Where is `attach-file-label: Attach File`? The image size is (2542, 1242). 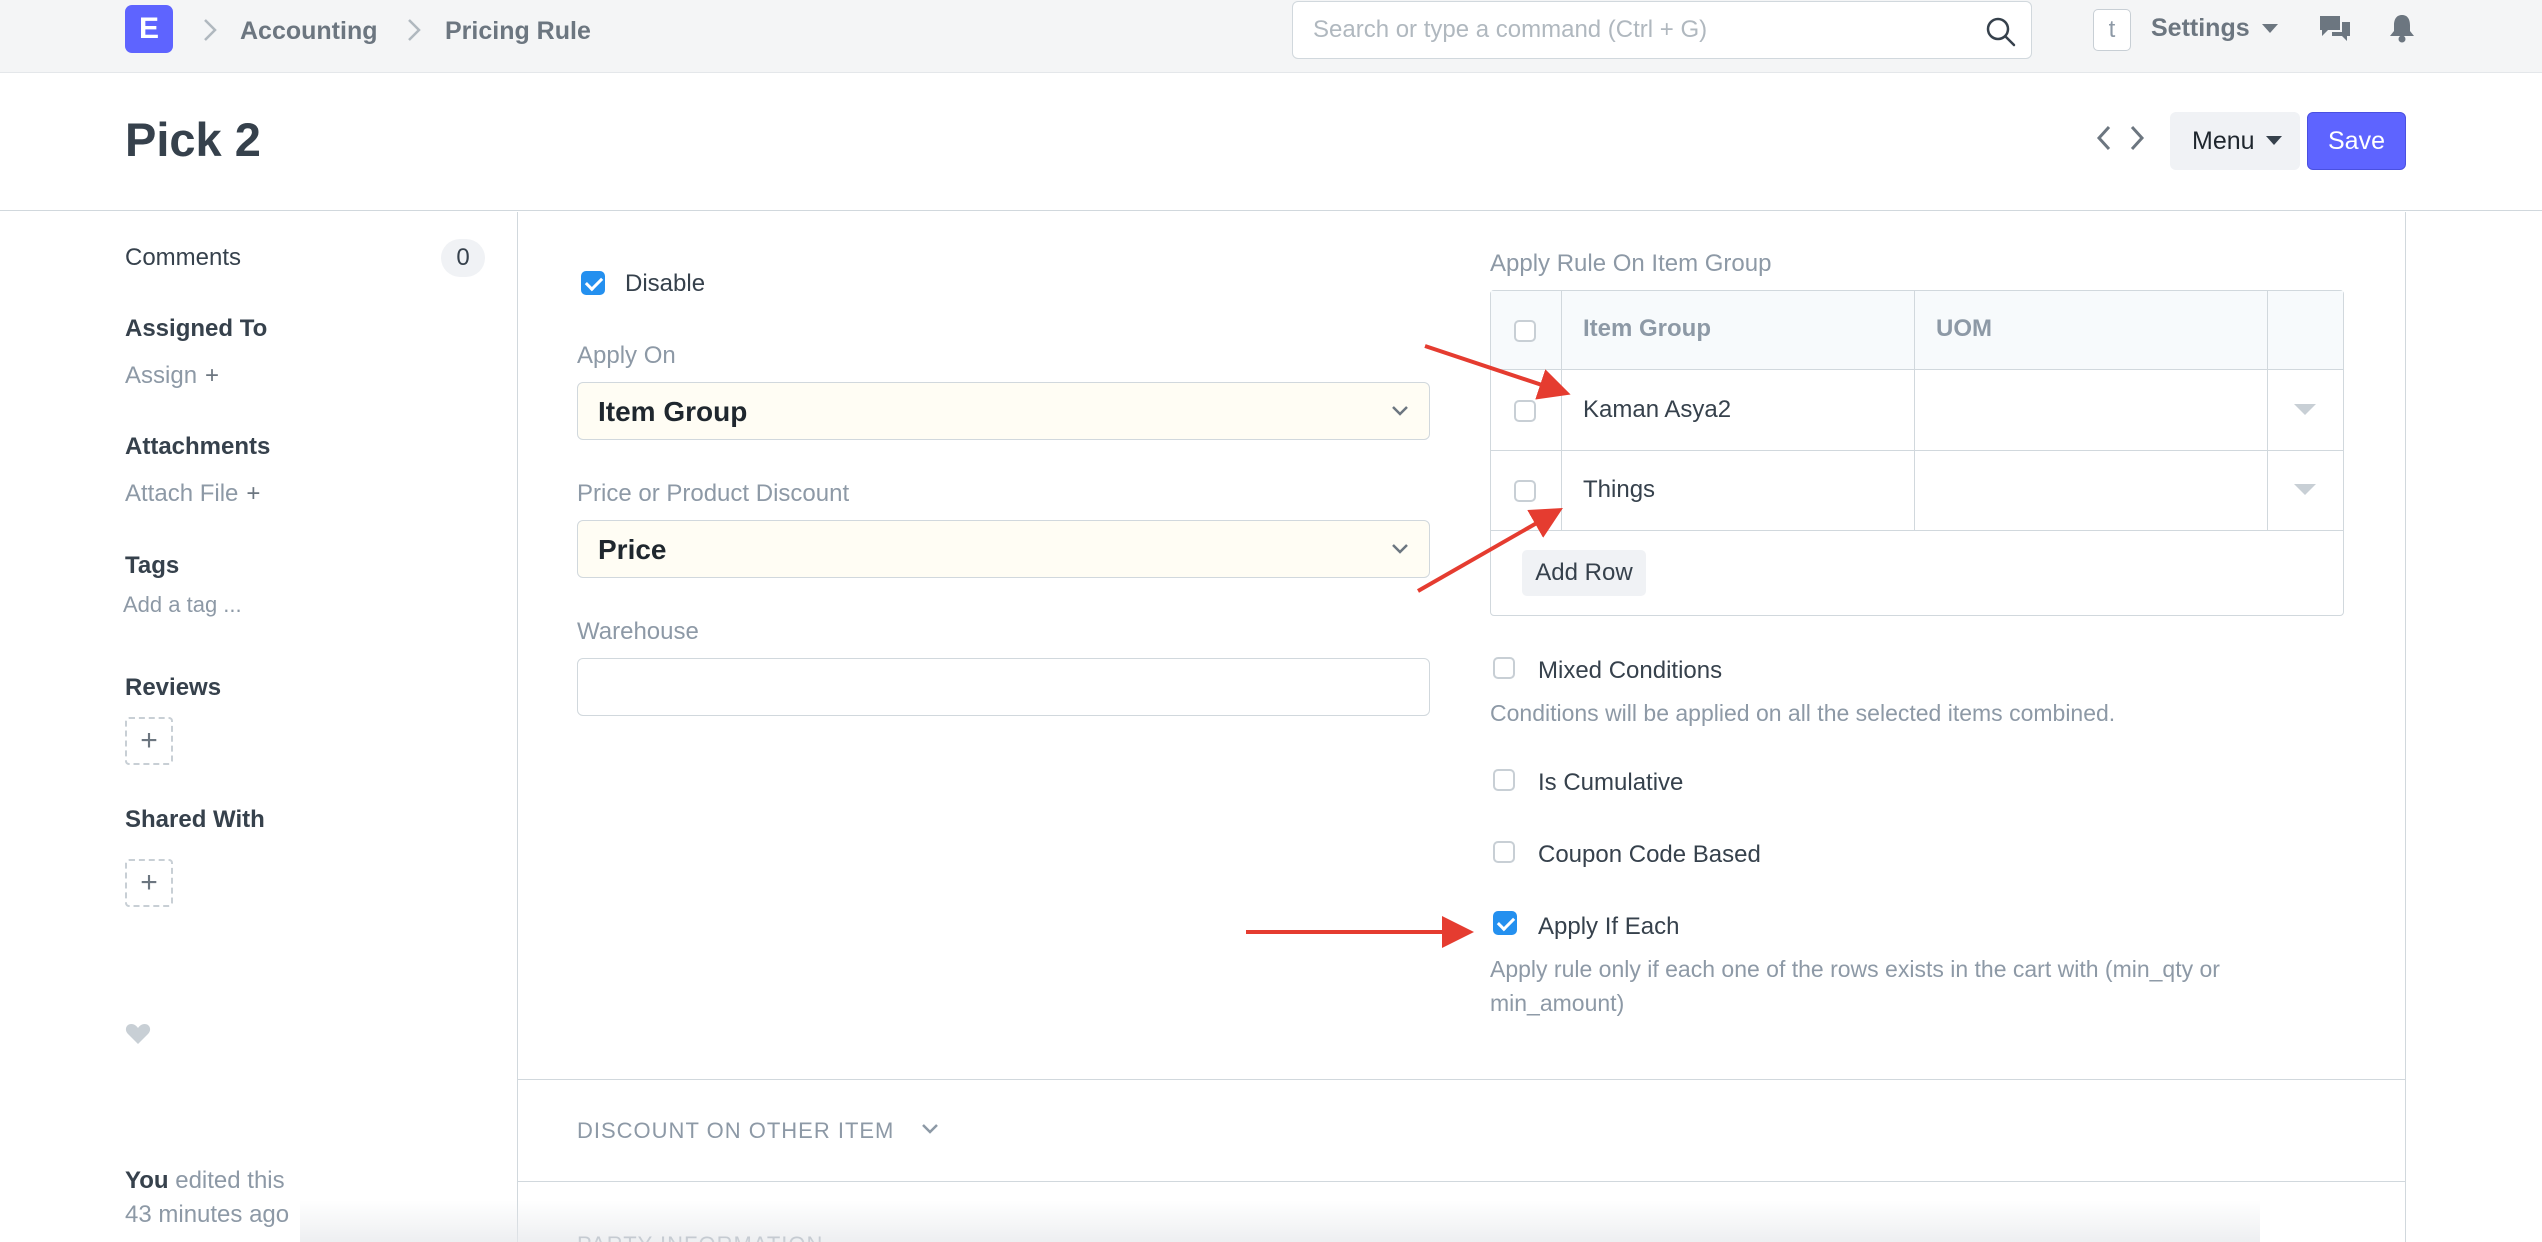 attach-file-label: Attach File is located at coordinates (182, 493).